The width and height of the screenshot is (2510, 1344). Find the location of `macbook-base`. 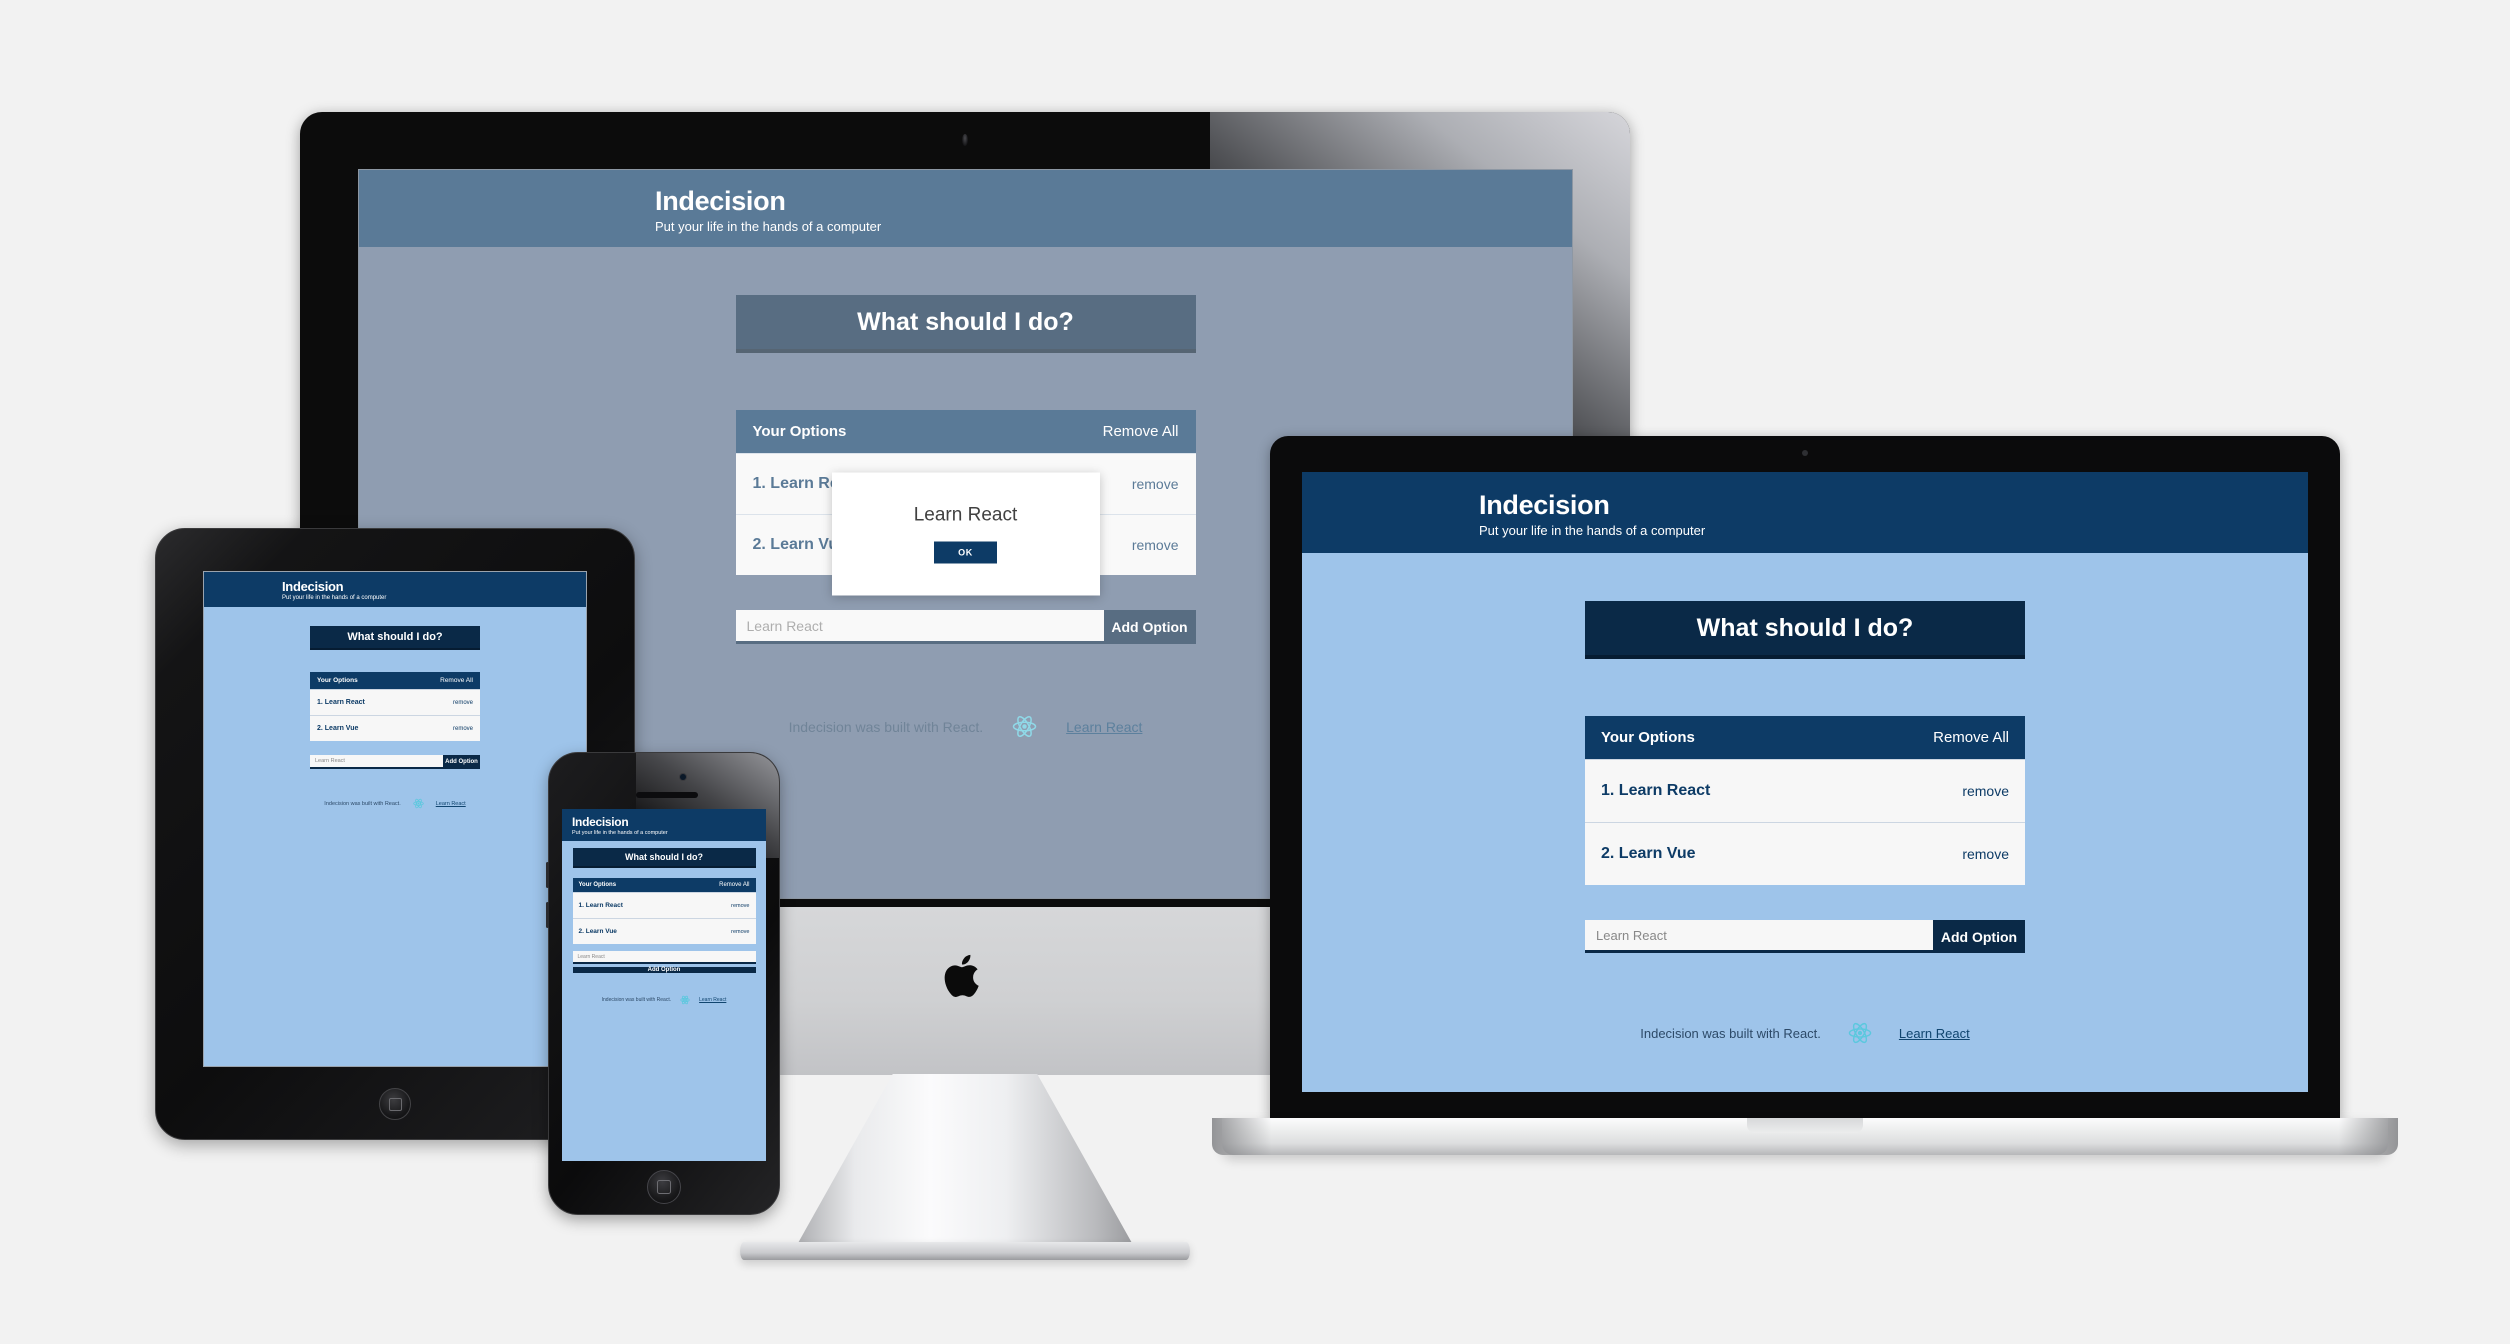

macbook-base is located at coordinates (1805, 1136).